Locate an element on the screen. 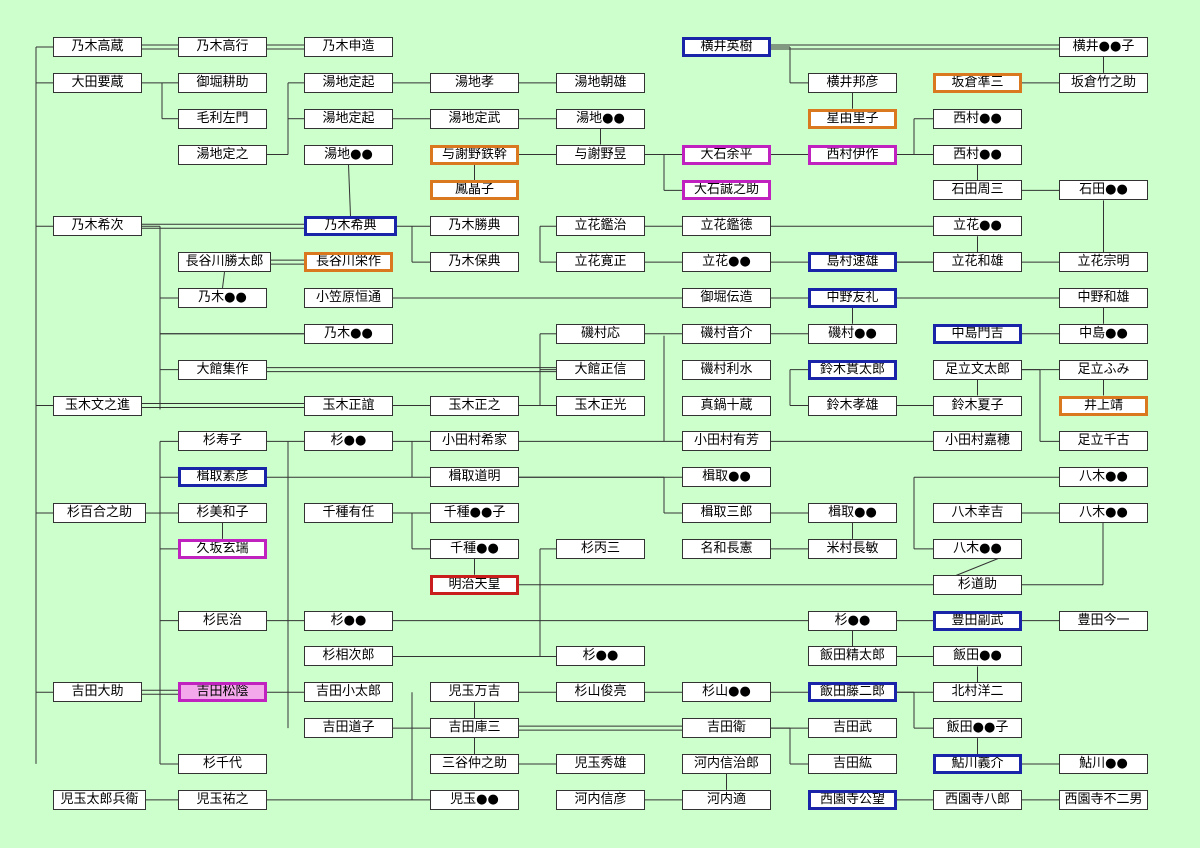  person-box-sugi-x2: 杉●● is located at coordinates (348, 620).